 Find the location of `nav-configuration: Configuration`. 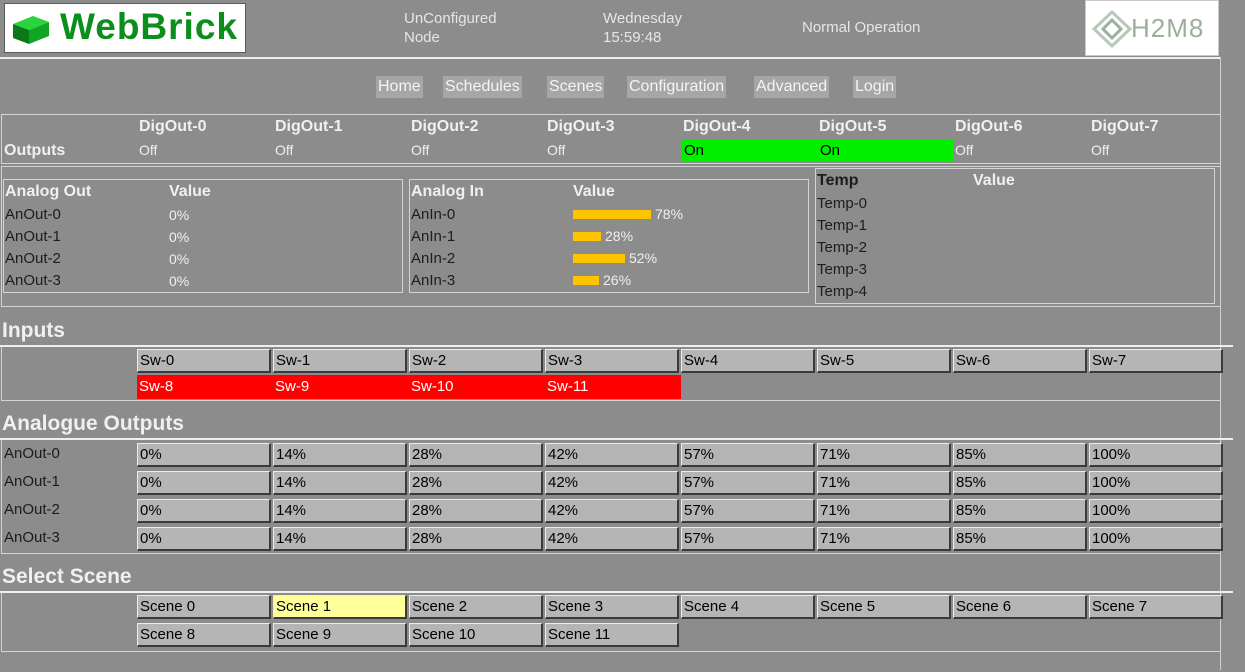

nav-configuration: Configuration is located at coordinates (677, 87).